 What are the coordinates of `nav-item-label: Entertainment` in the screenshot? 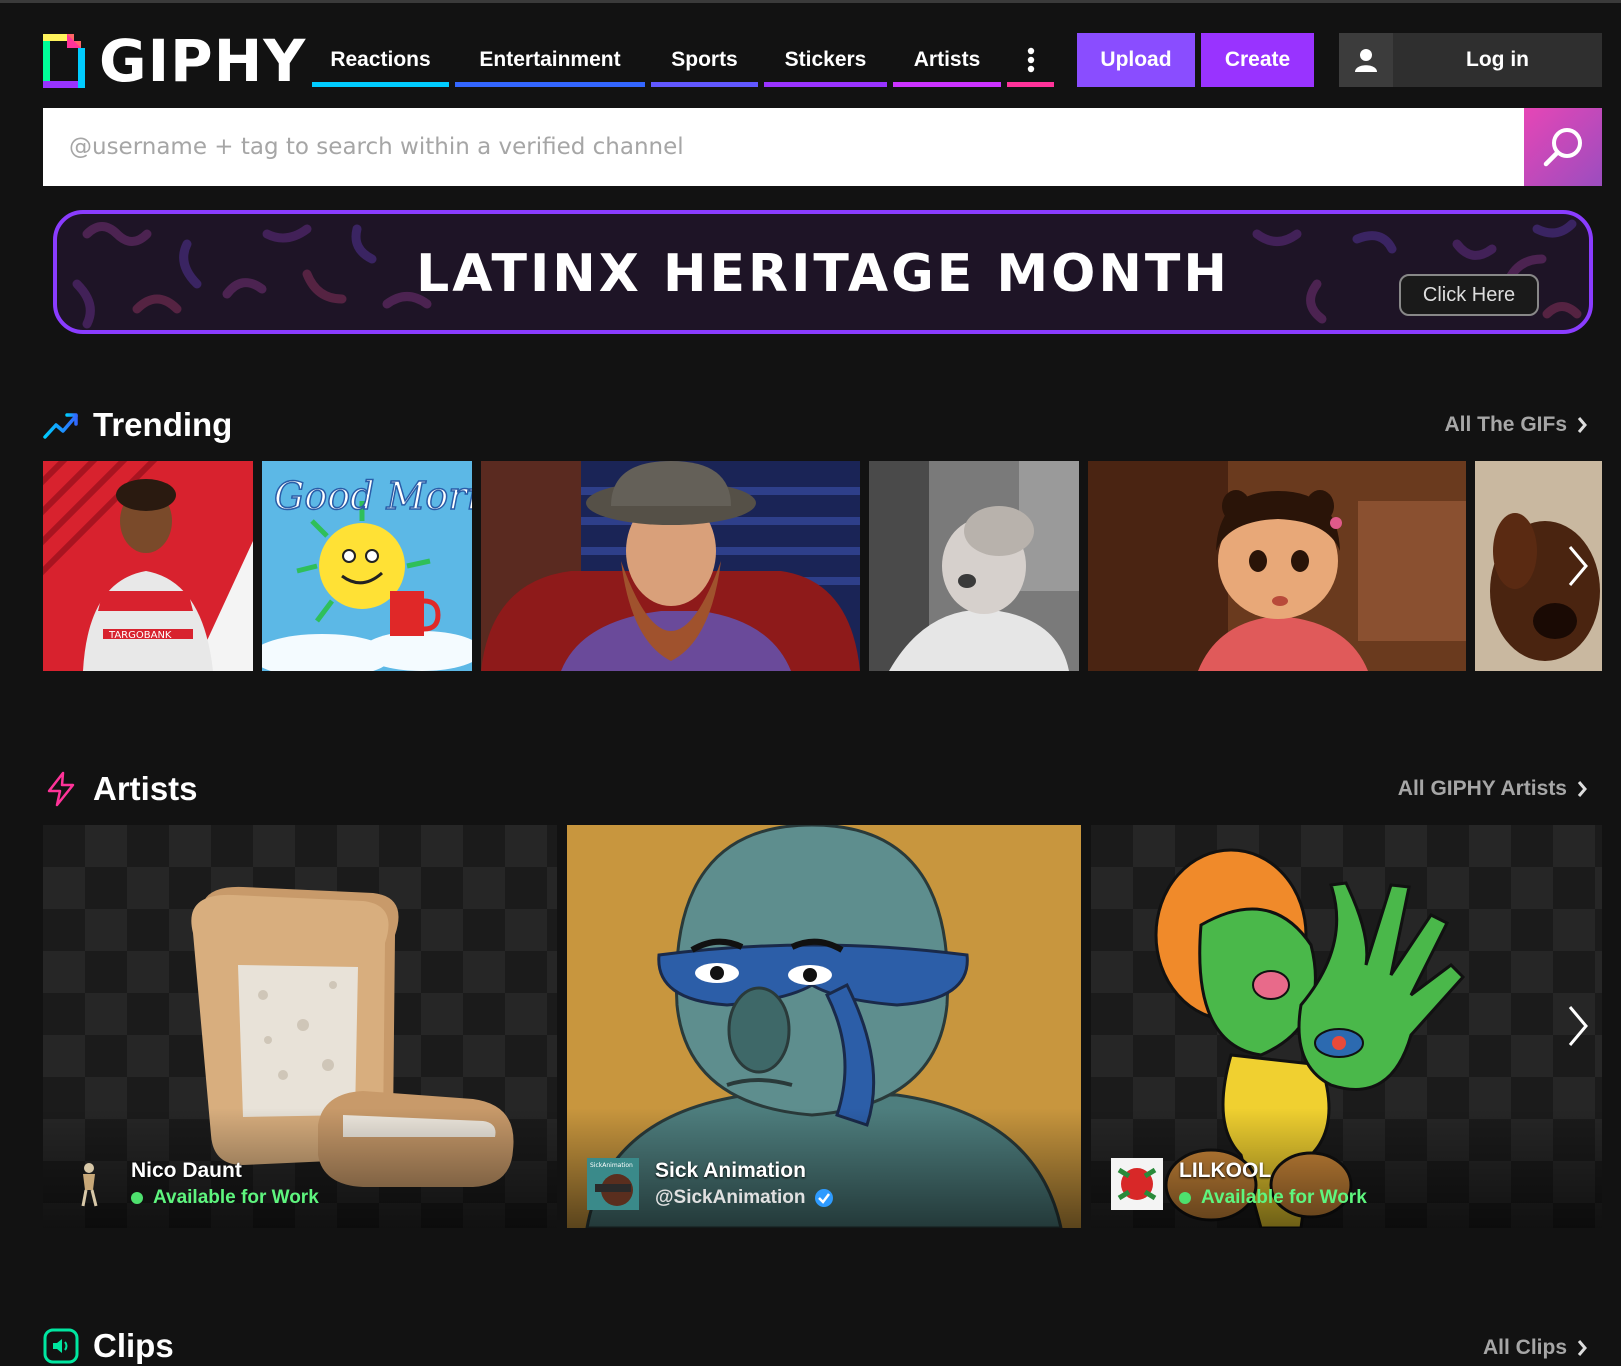 It's located at (550, 59).